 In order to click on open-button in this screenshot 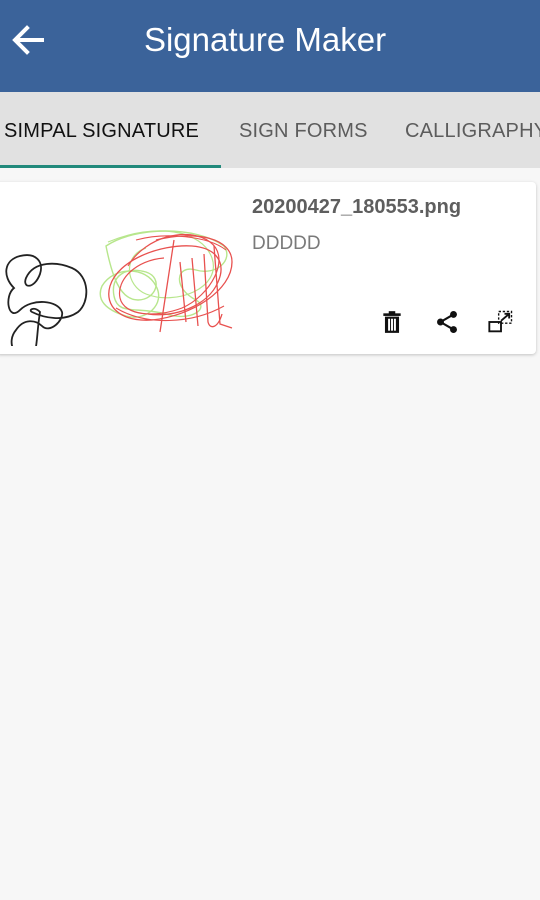, I will do `click(501, 322)`.